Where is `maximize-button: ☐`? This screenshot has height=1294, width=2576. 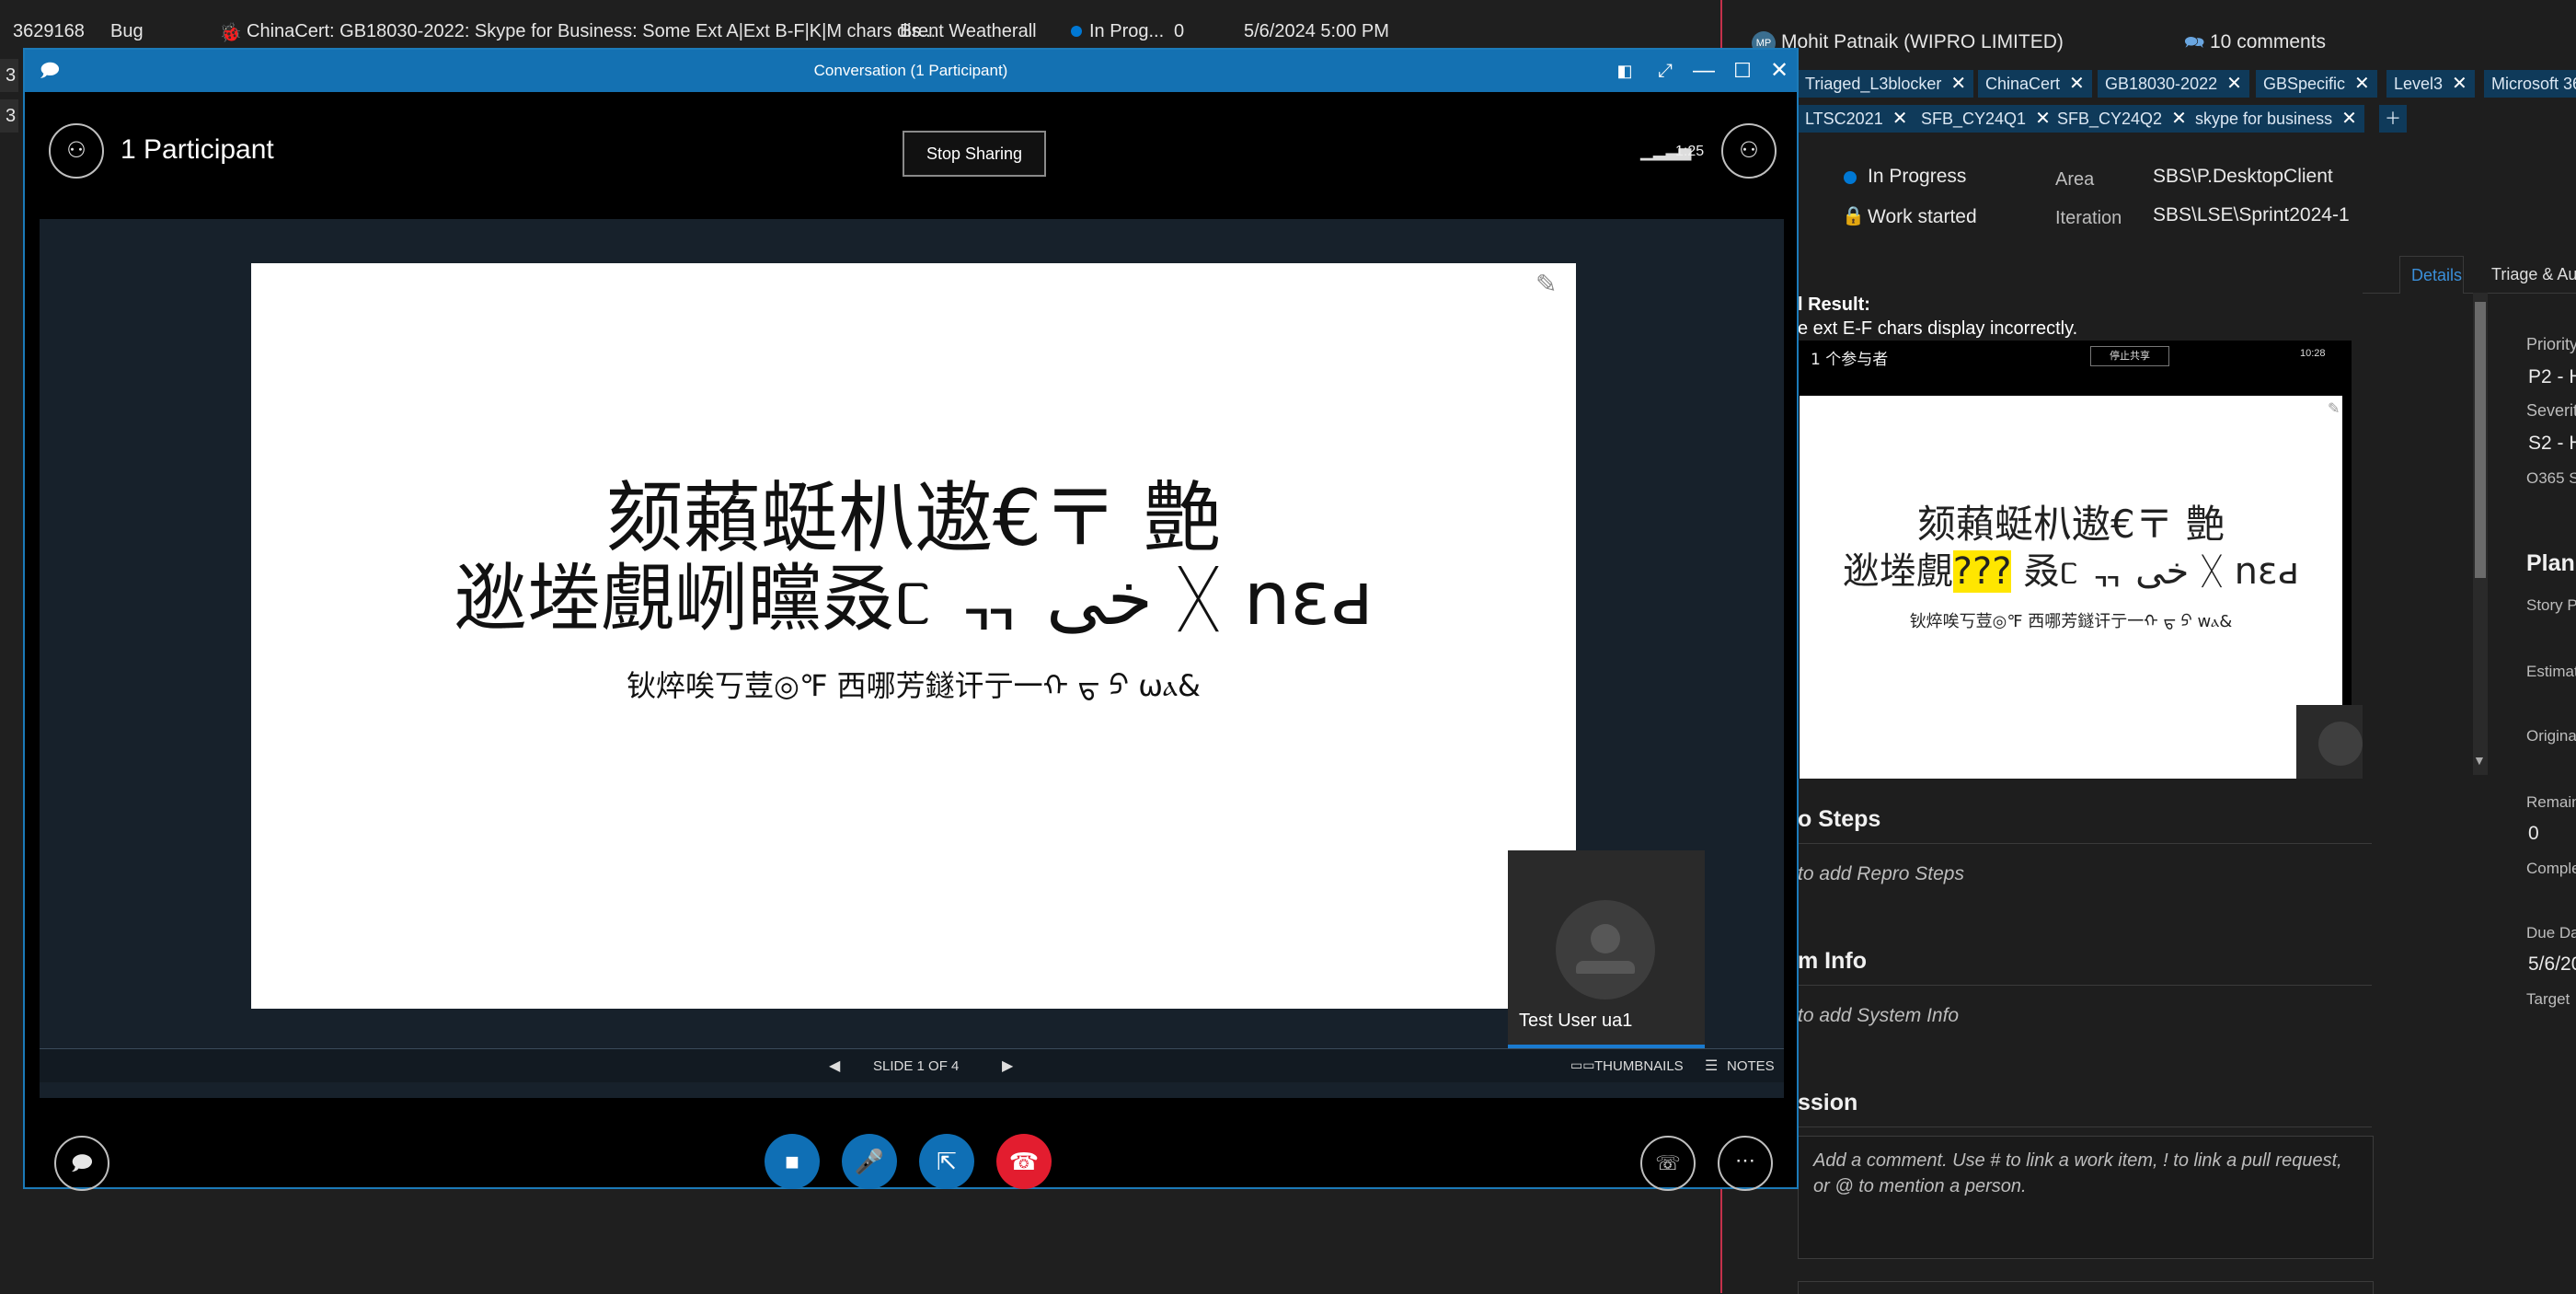 maximize-button: ☐ is located at coordinates (1742, 71).